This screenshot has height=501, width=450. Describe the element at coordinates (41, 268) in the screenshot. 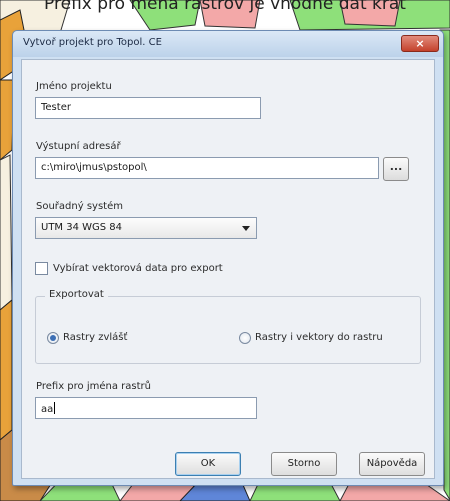

I see `vector-export-checkbox` at that location.